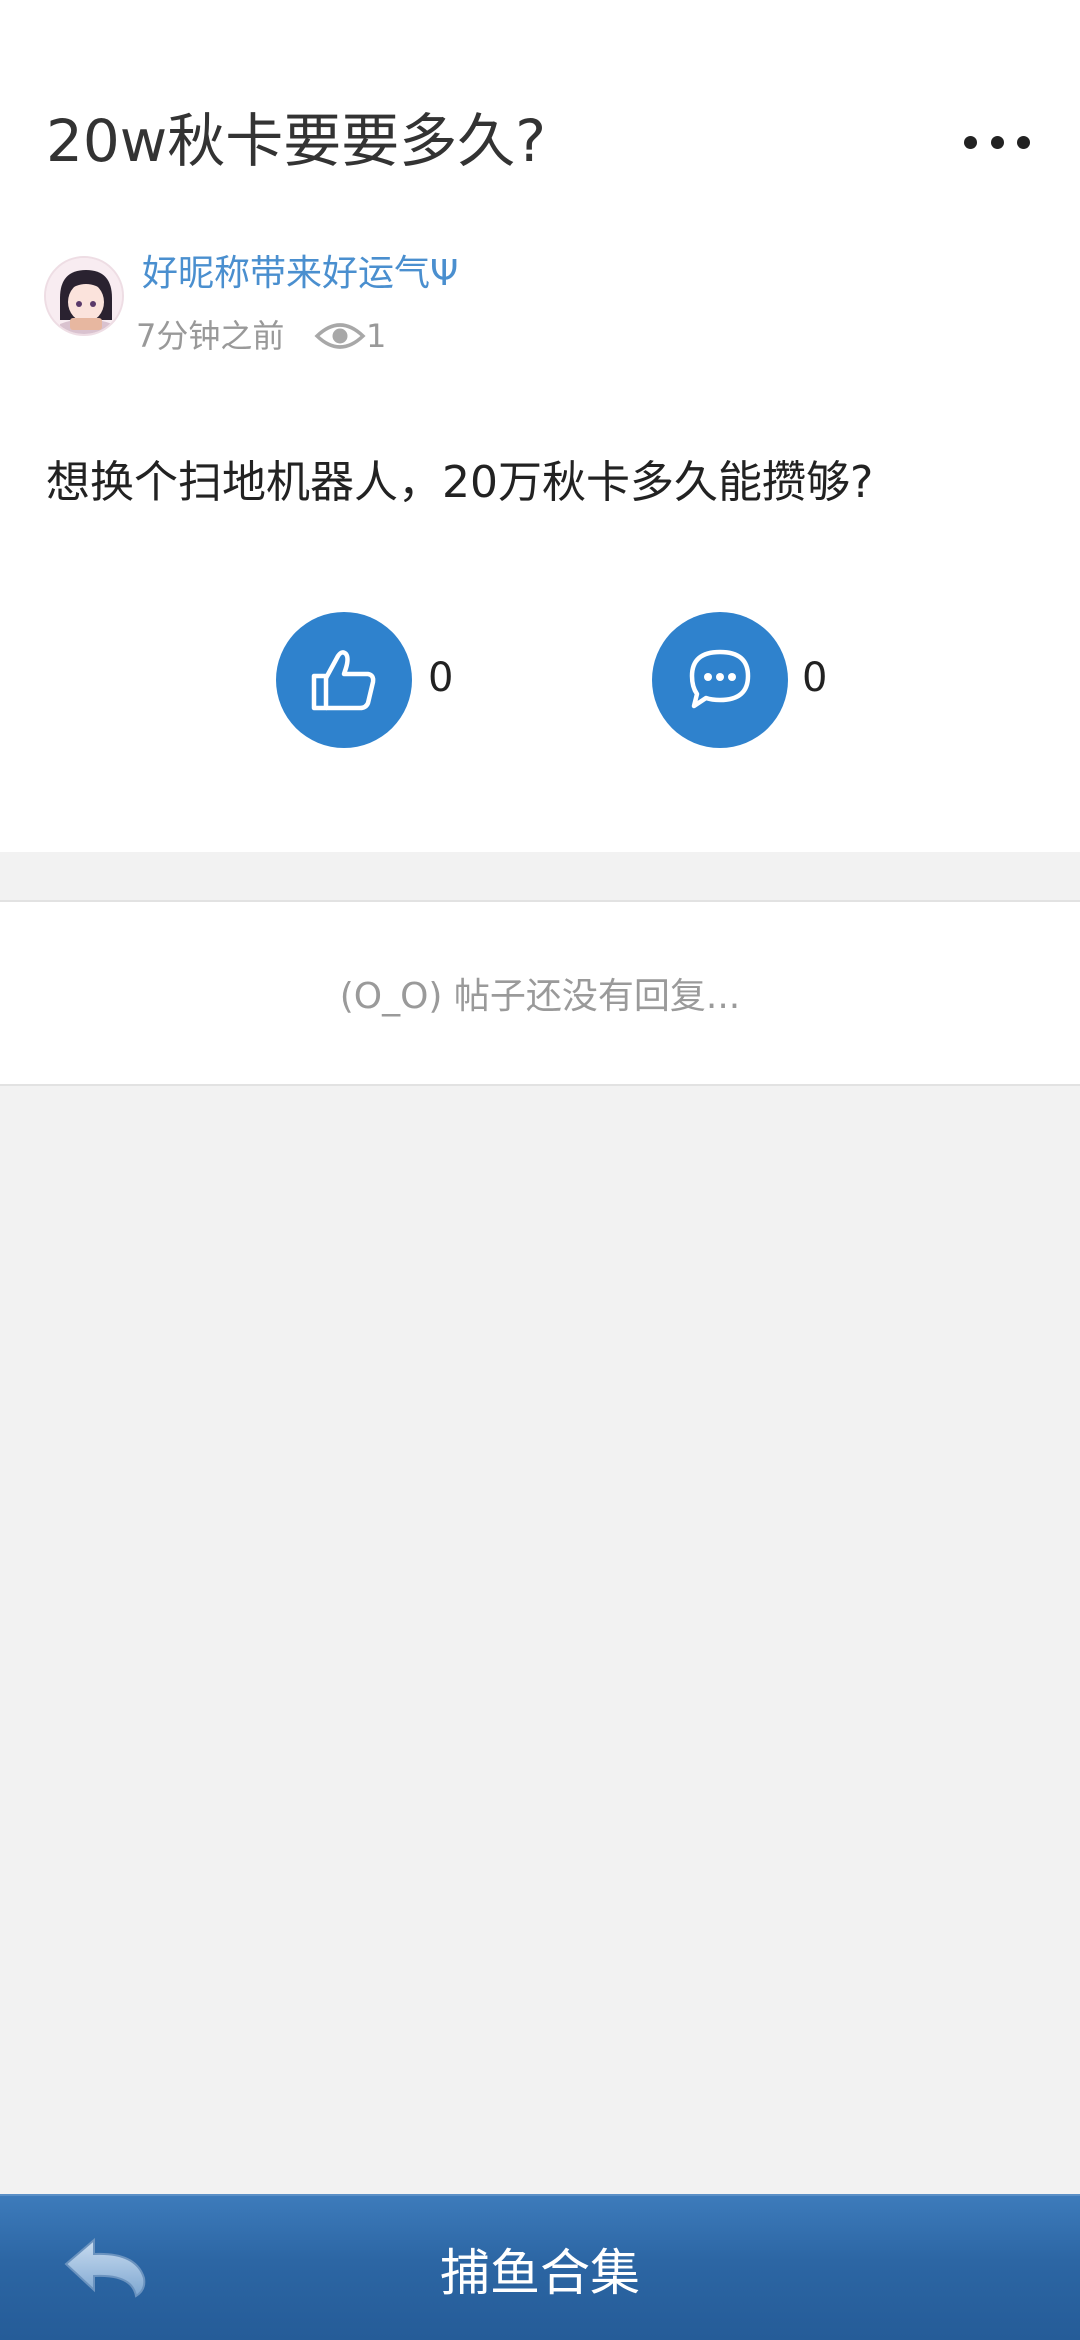 Image resolution: width=1080 pixels, height=2340 pixels. I want to click on avatar-image-icon, so click(84, 296).